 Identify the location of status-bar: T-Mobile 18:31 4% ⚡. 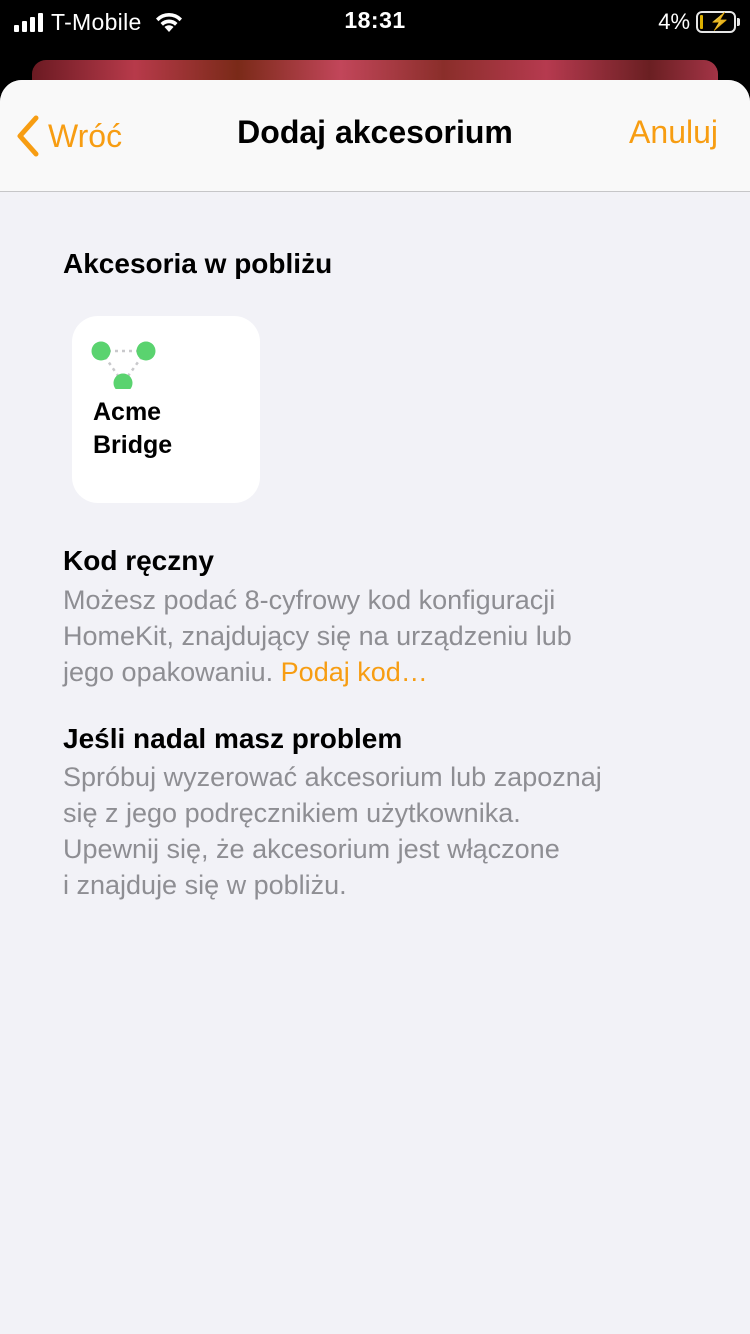
(375, 22).